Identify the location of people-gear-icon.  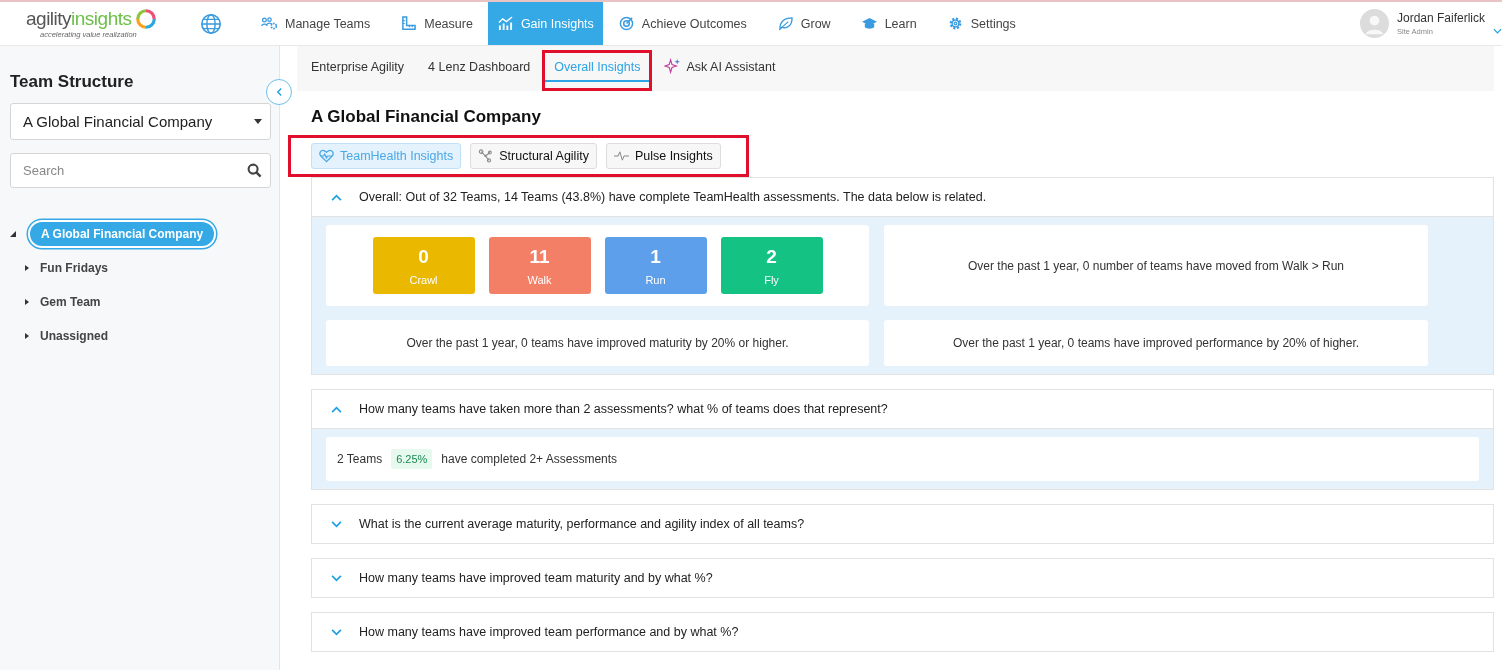
(269, 23).